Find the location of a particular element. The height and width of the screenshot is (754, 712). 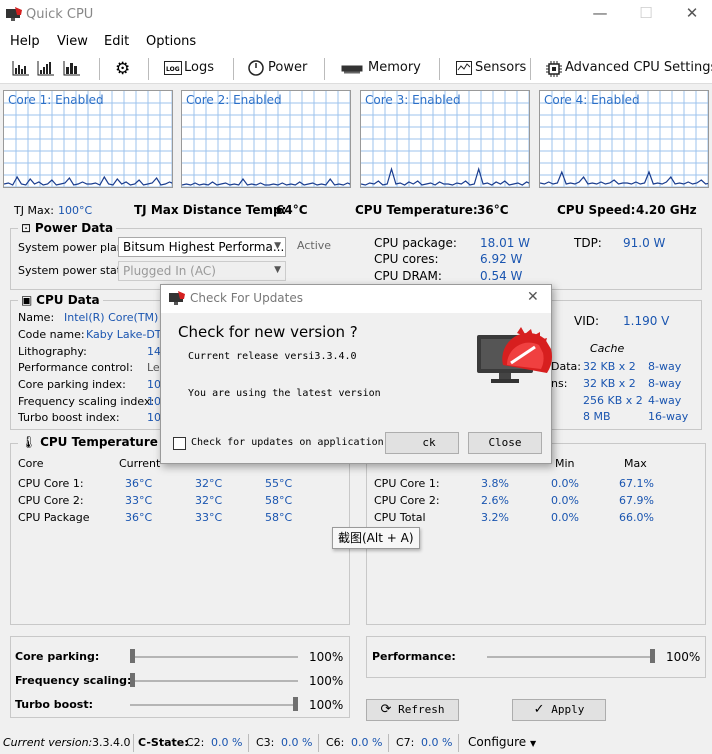

cpu-temperature-label: CPU Temperature: is located at coordinates (416, 210).